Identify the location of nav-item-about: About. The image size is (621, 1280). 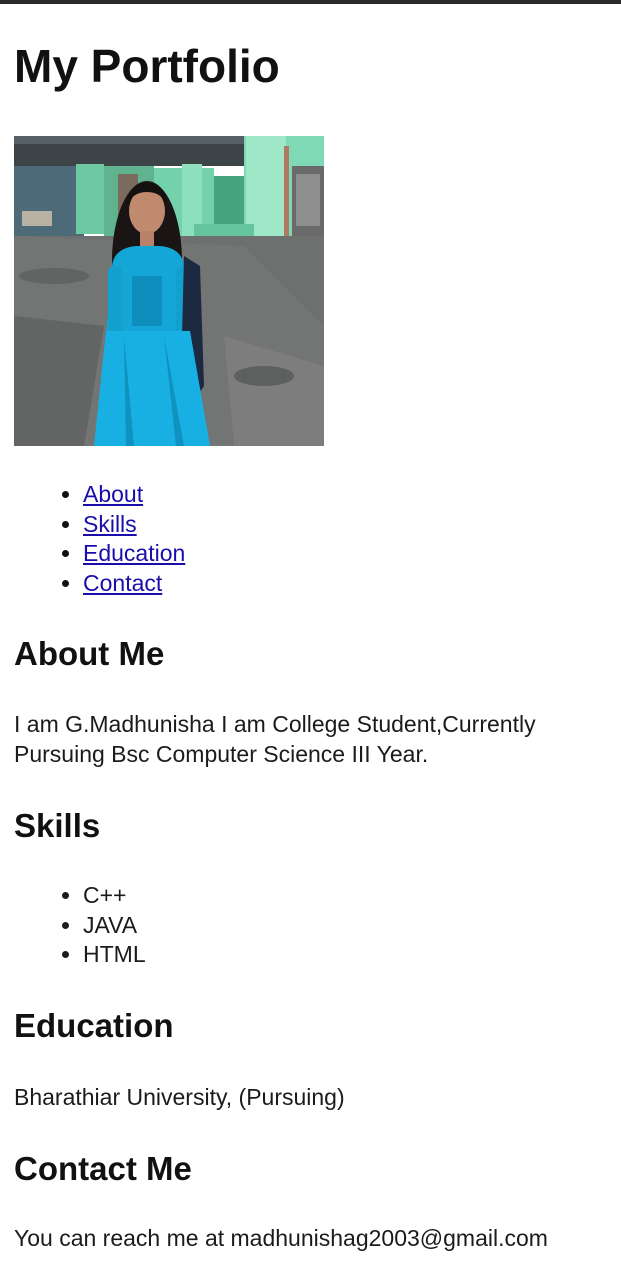
(134, 495).